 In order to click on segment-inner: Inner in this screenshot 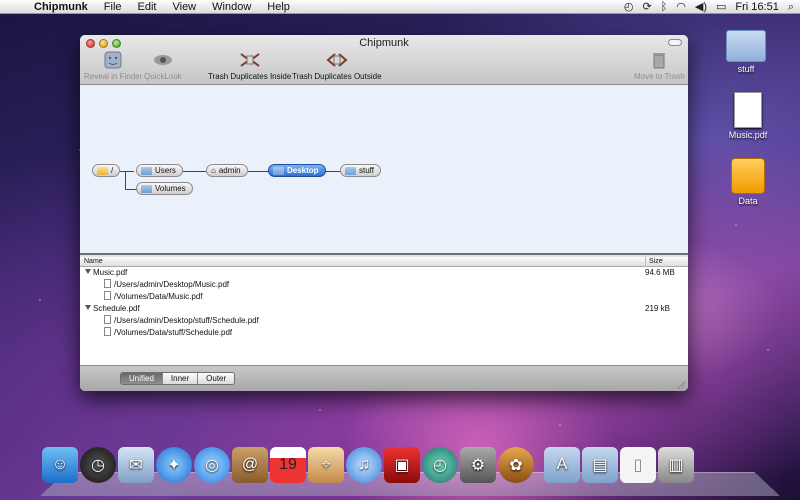, I will do `click(180, 378)`.